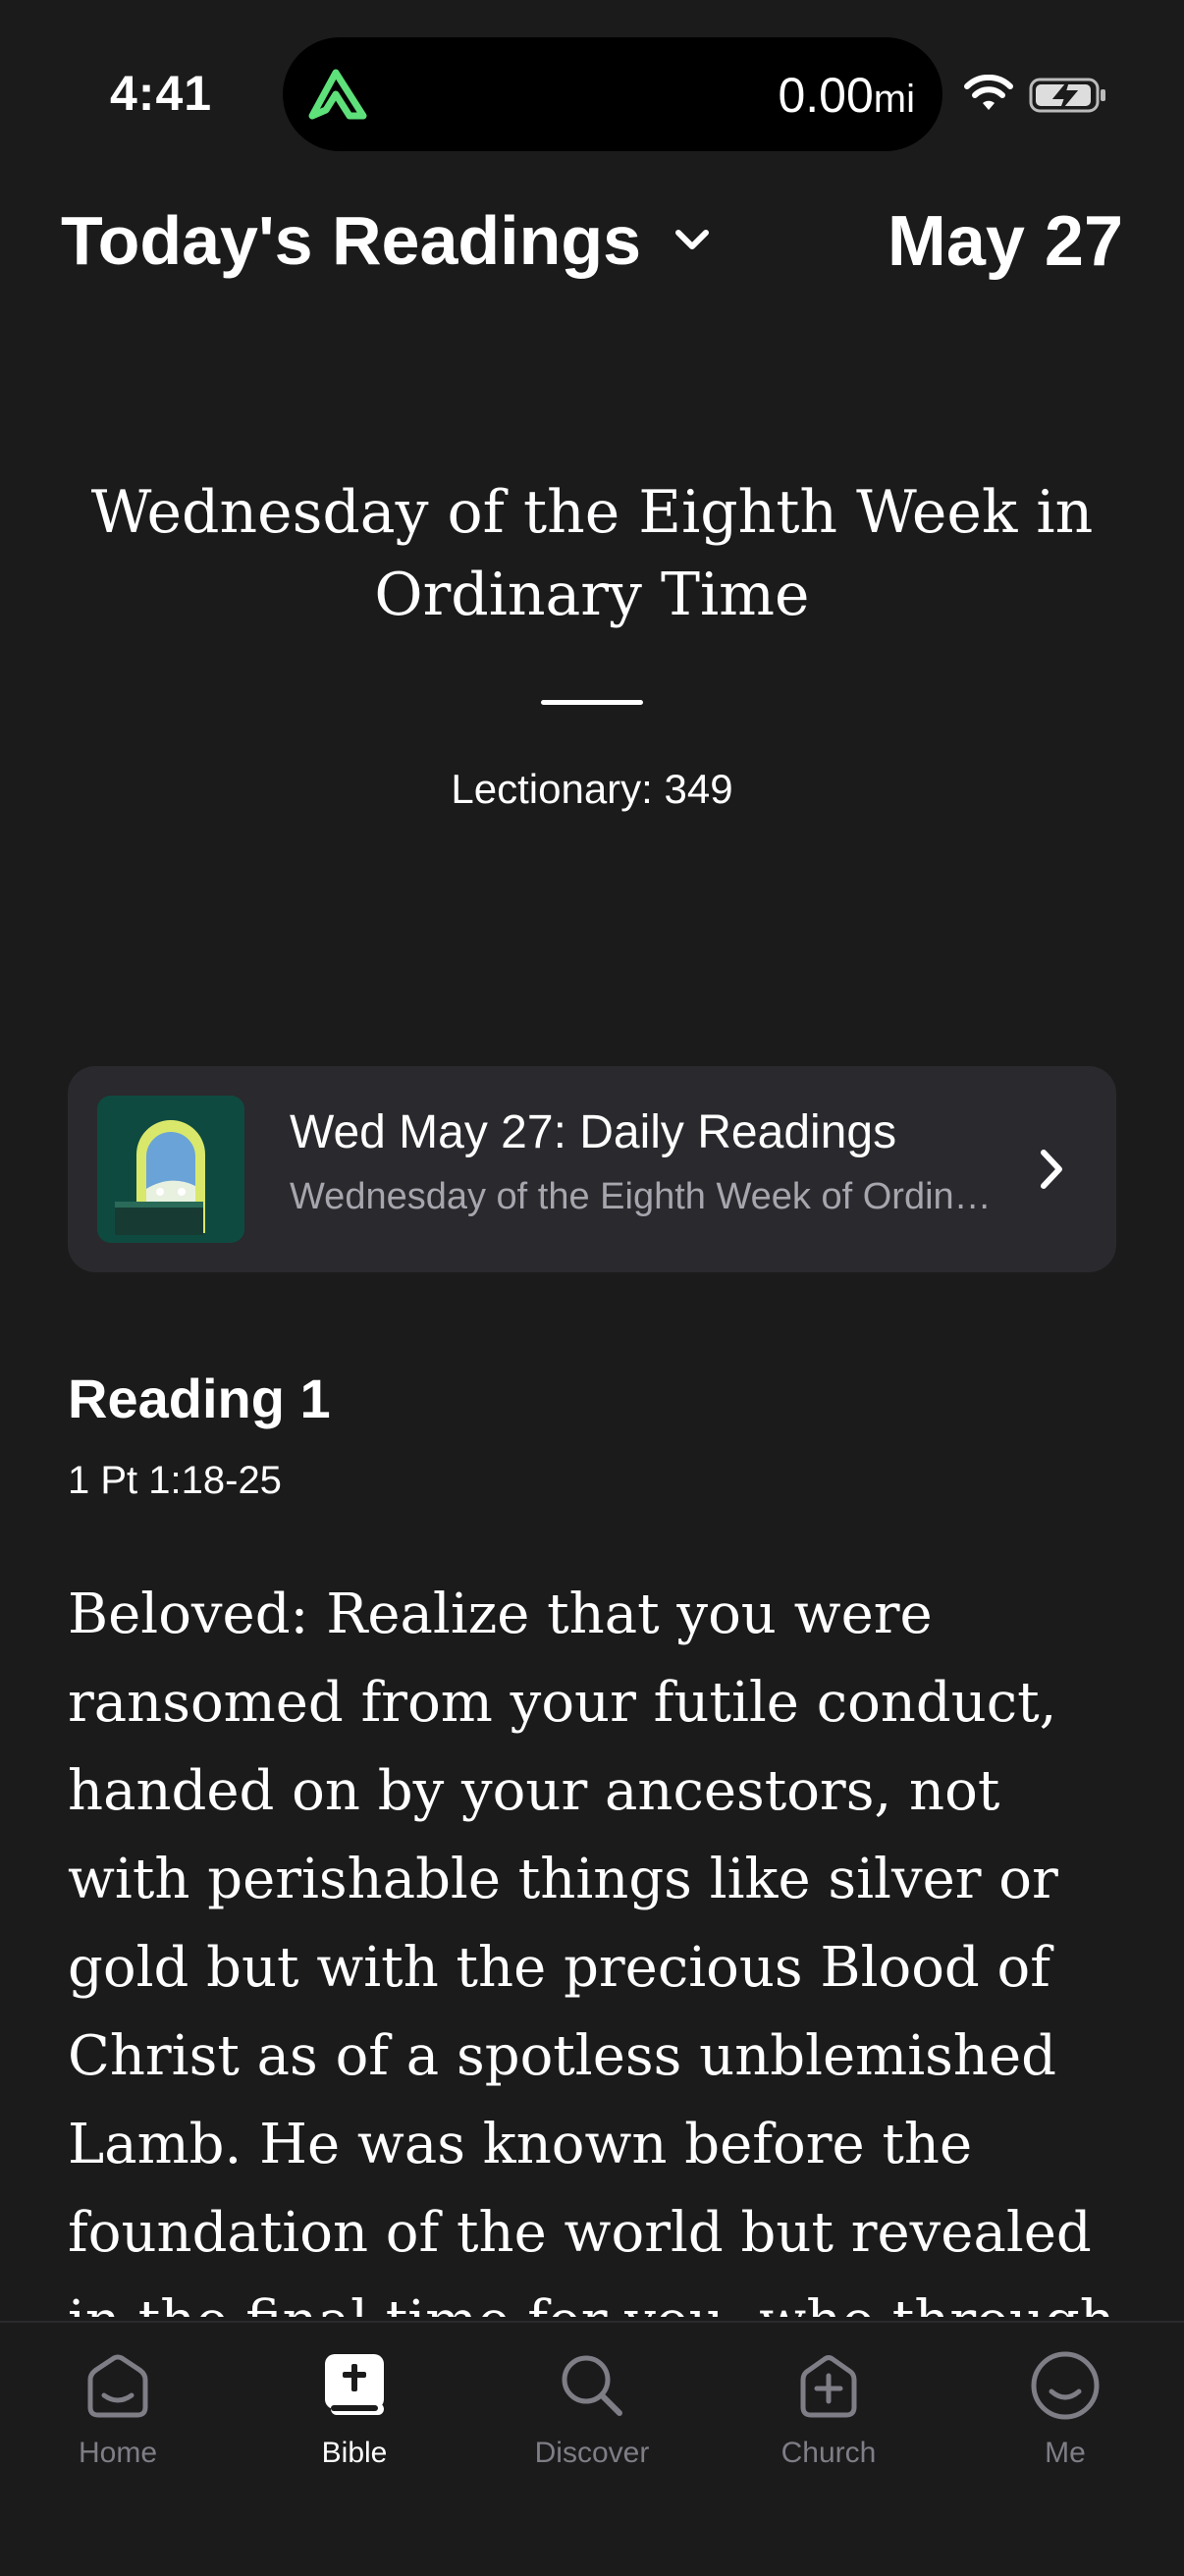  I want to click on distance-unit: mi, so click(894, 99).